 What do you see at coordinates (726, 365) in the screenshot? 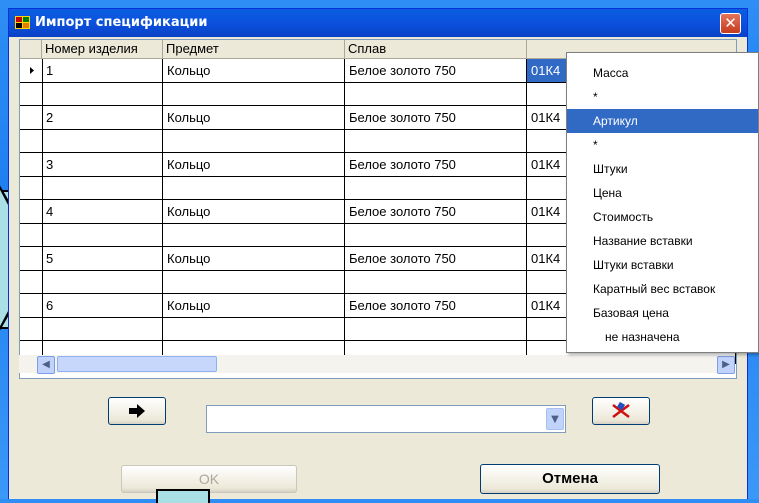
I see `scroll-right-icon: ▶` at bounding box center [726, 365].